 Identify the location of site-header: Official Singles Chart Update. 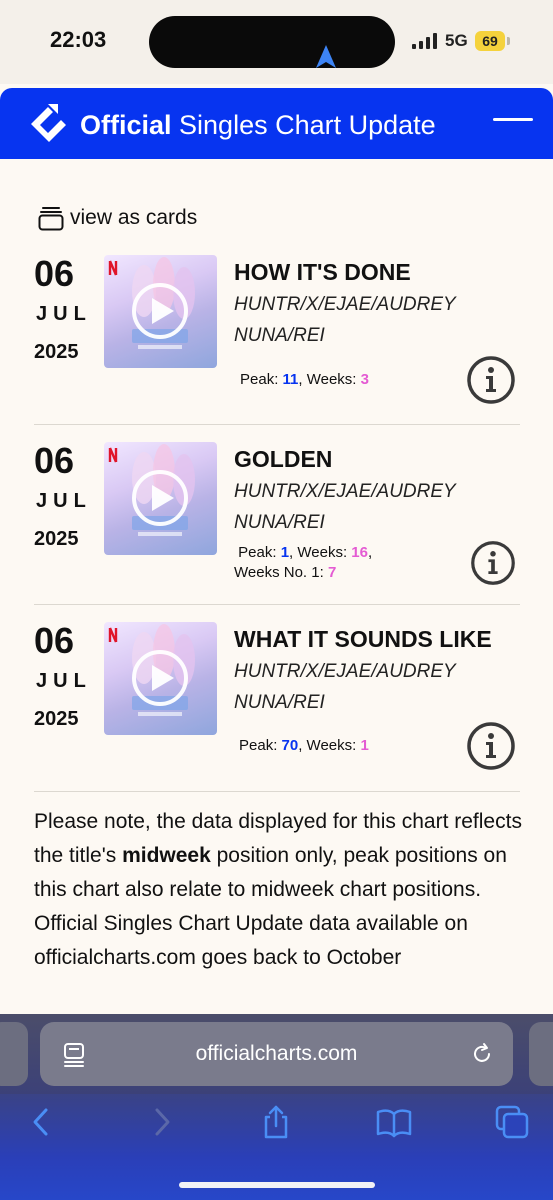
(276, 123).